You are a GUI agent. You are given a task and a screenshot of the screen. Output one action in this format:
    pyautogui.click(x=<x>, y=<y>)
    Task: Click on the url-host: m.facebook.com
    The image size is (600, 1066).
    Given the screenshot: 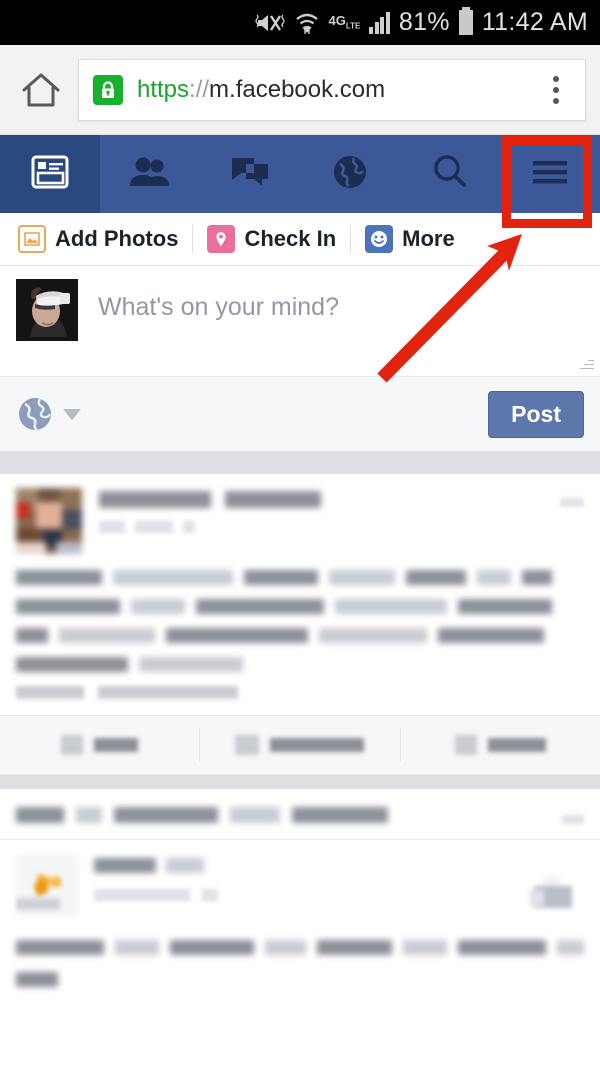 What is the action you would take?
    pyautogui.click(x=297, y=89)
    